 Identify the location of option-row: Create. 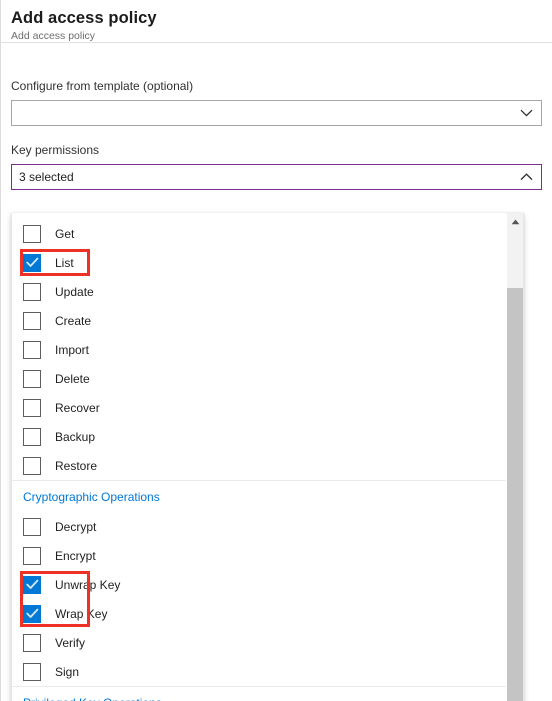
(260, 320).